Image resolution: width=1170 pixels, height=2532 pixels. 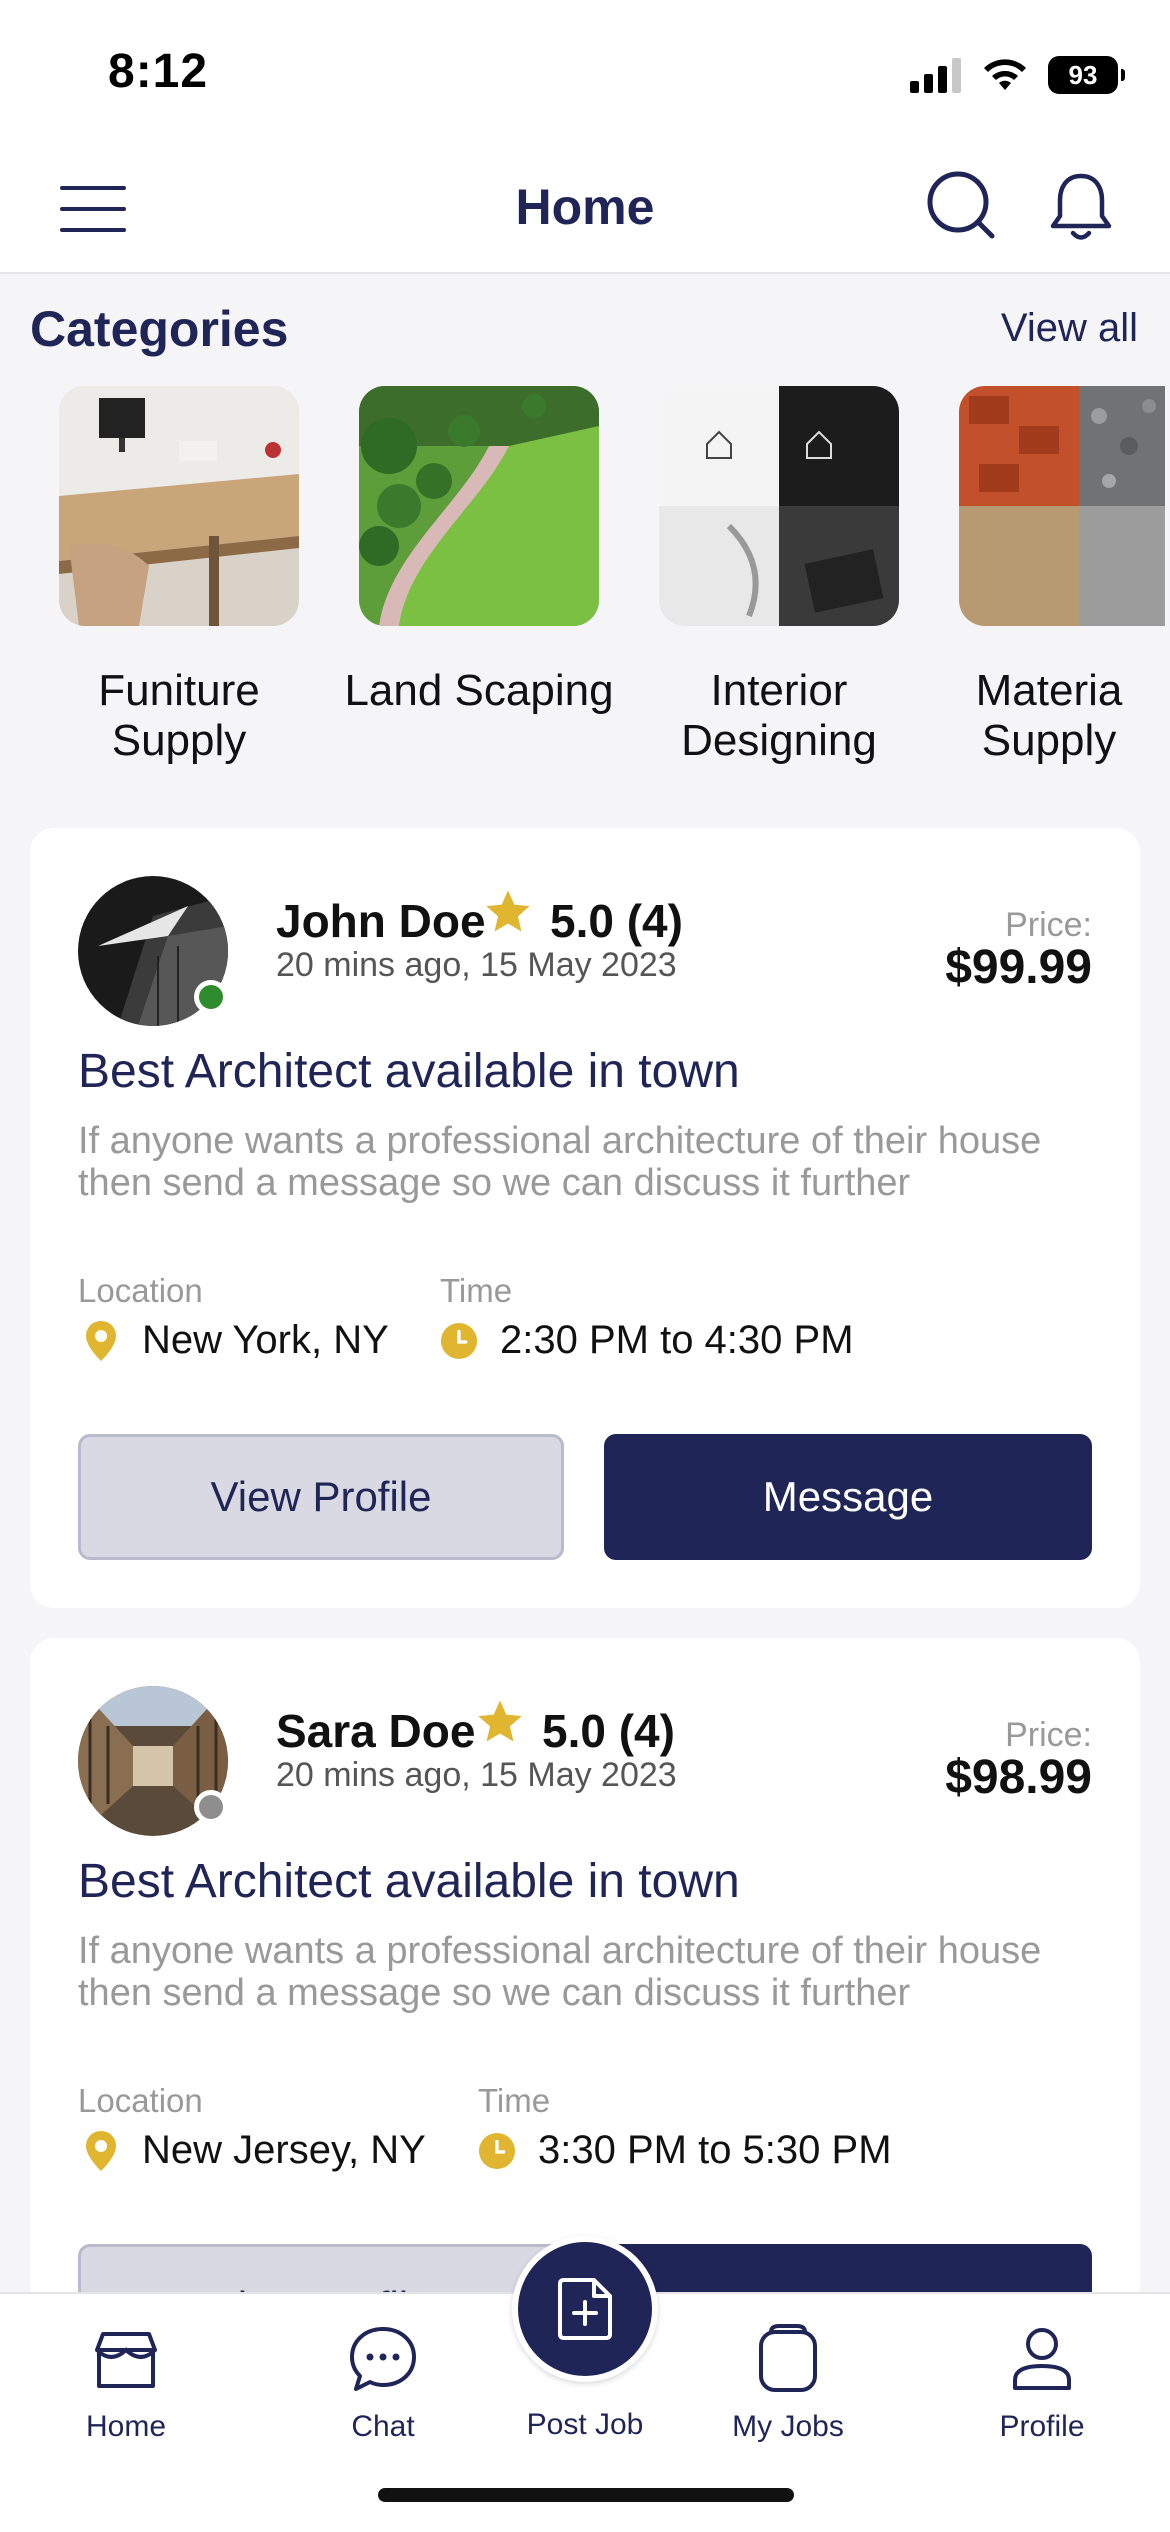 I want to click on nav-bar: Home, so click(x=585, y=212).